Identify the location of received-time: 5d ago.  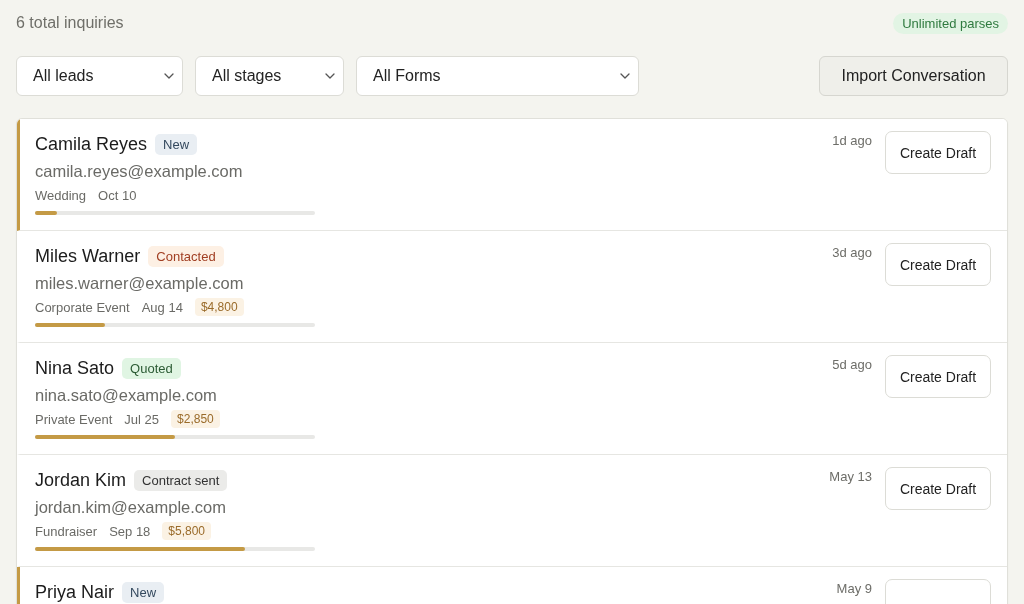
(852, 364).